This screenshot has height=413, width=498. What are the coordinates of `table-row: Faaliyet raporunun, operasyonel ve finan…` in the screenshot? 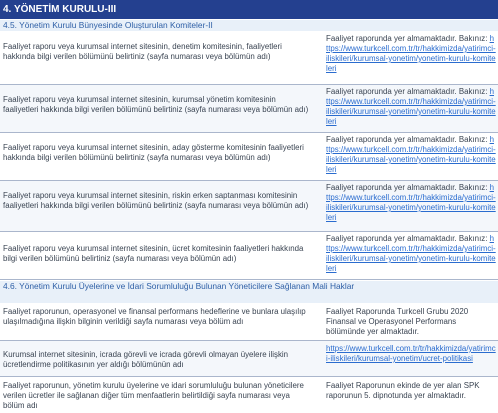 It's located at (249, 322).